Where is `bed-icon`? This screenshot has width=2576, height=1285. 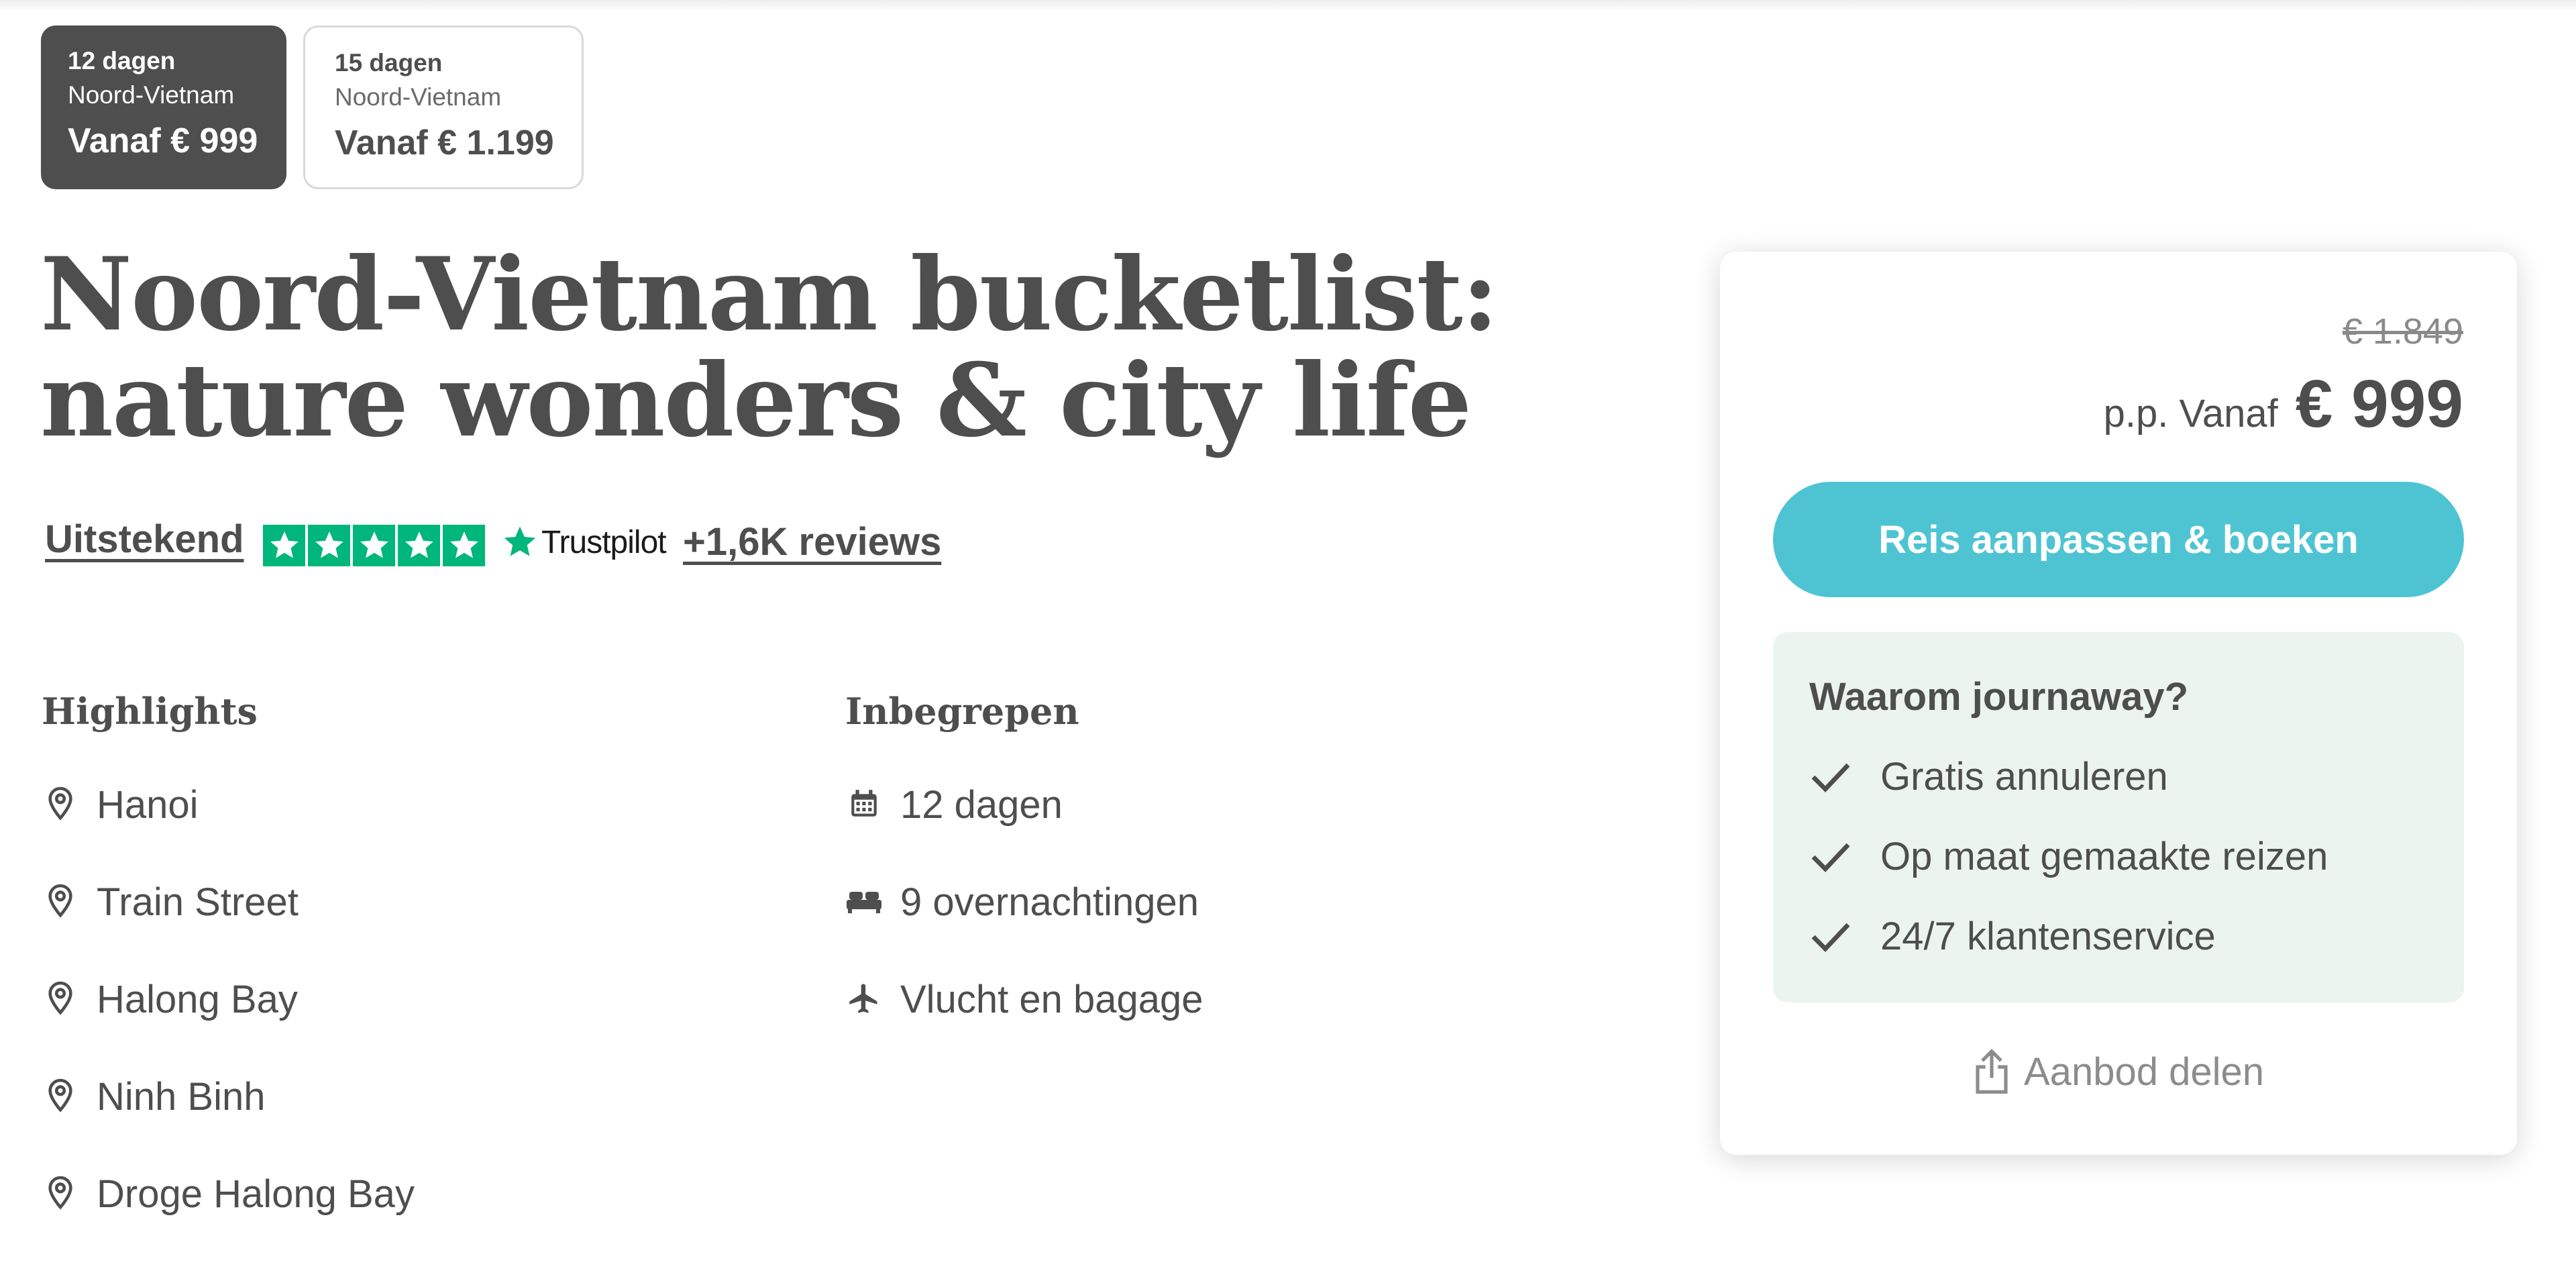
bed-icon is located at coordinates (864, 901).